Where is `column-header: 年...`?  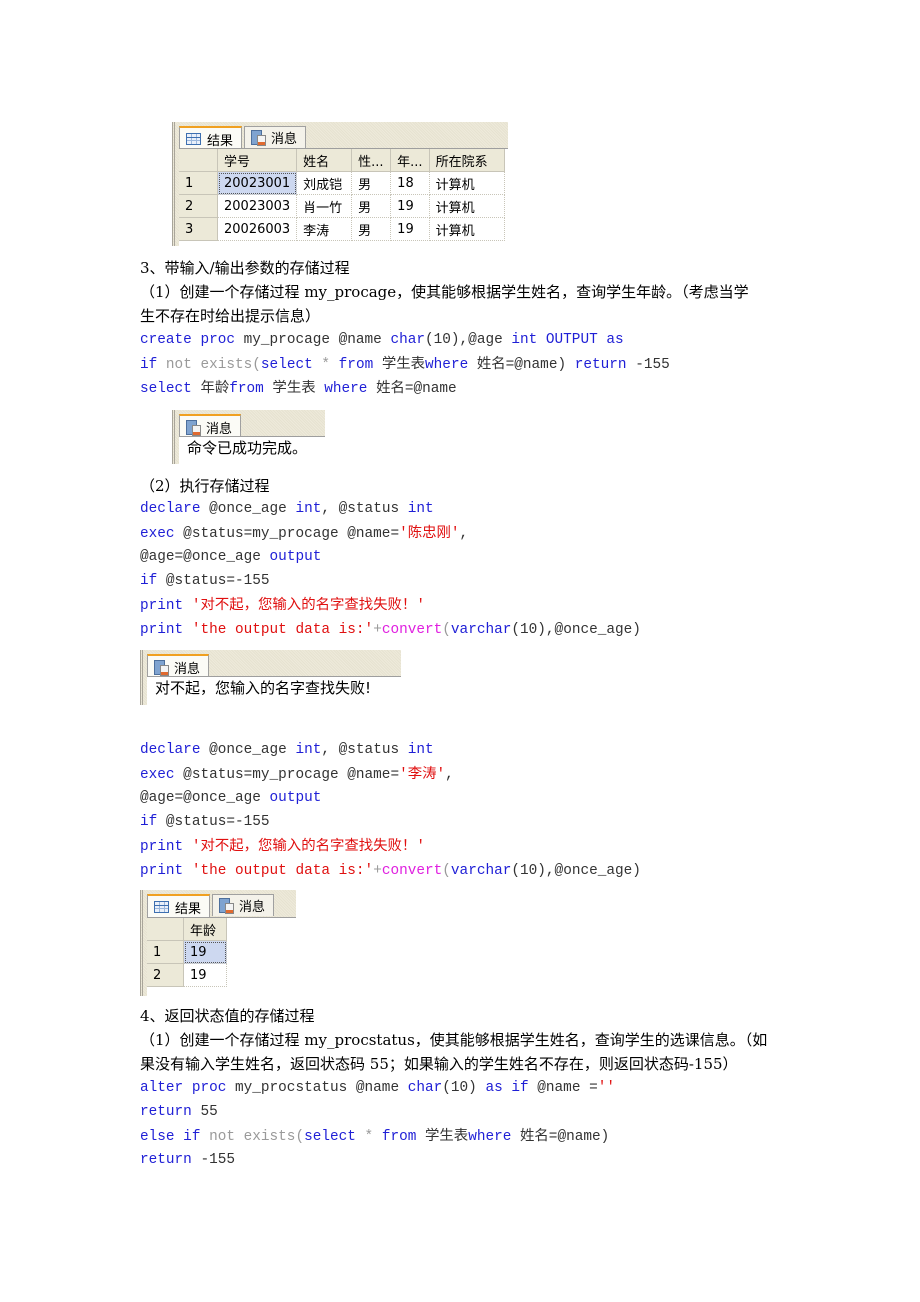
column-header: 年... is located at coordinates (410, 160).